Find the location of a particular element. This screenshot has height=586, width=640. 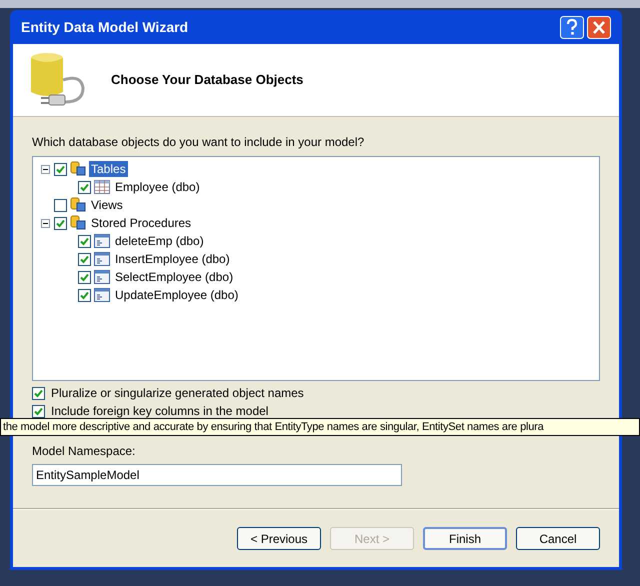

tree-item: Employee (dbo) is located at coordinates (157, 187).